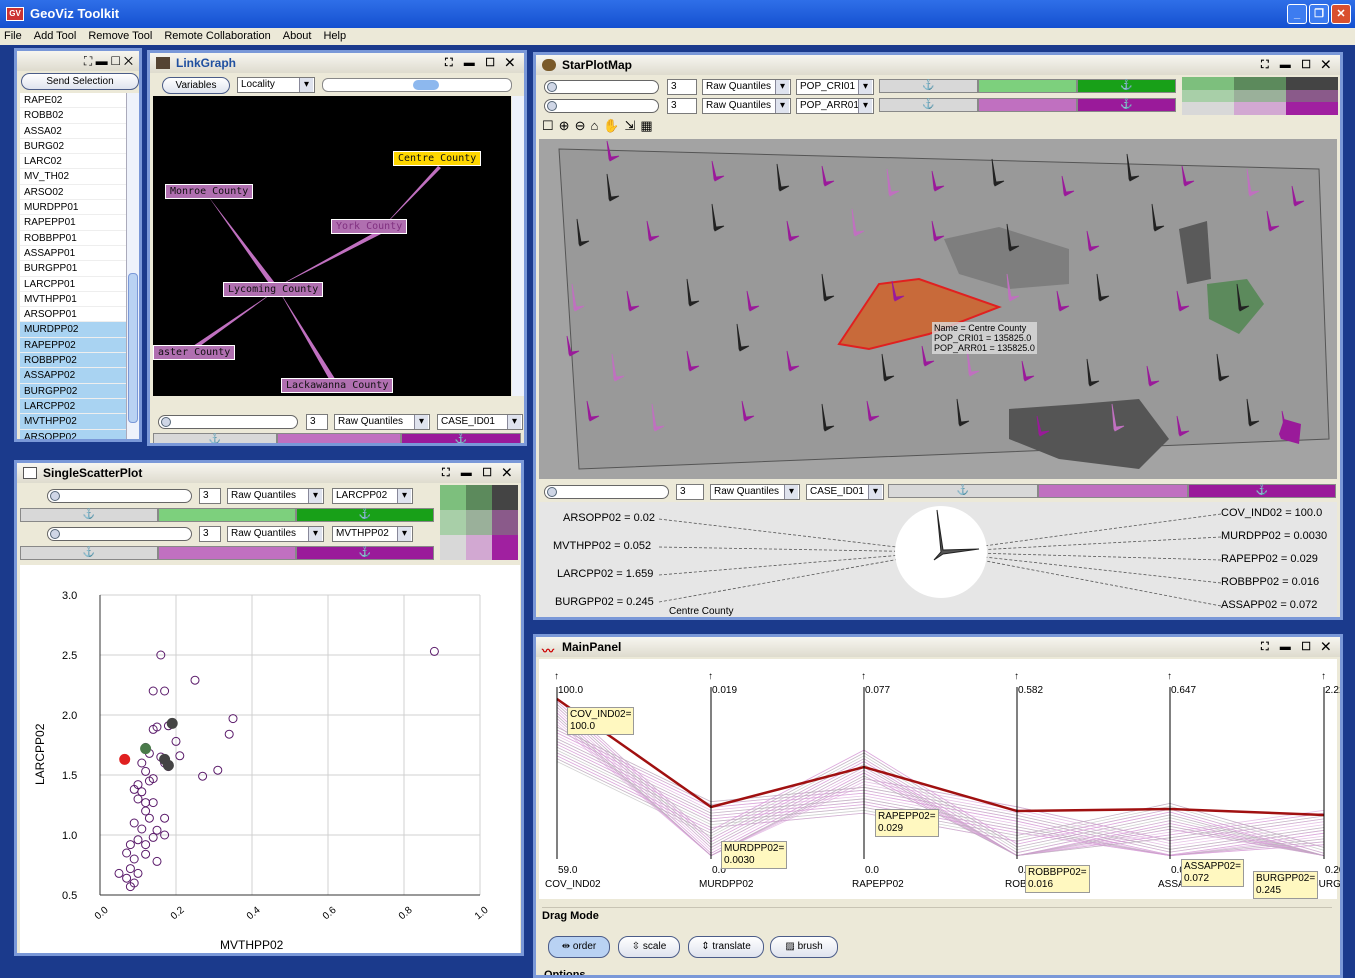 The width and height of the screenshot is (1355, 978). What do you see at coordinates (273, 289) in the screenshot?
I see `node-lycoming-county: Lycoming County` at bounding box center [273, 289].